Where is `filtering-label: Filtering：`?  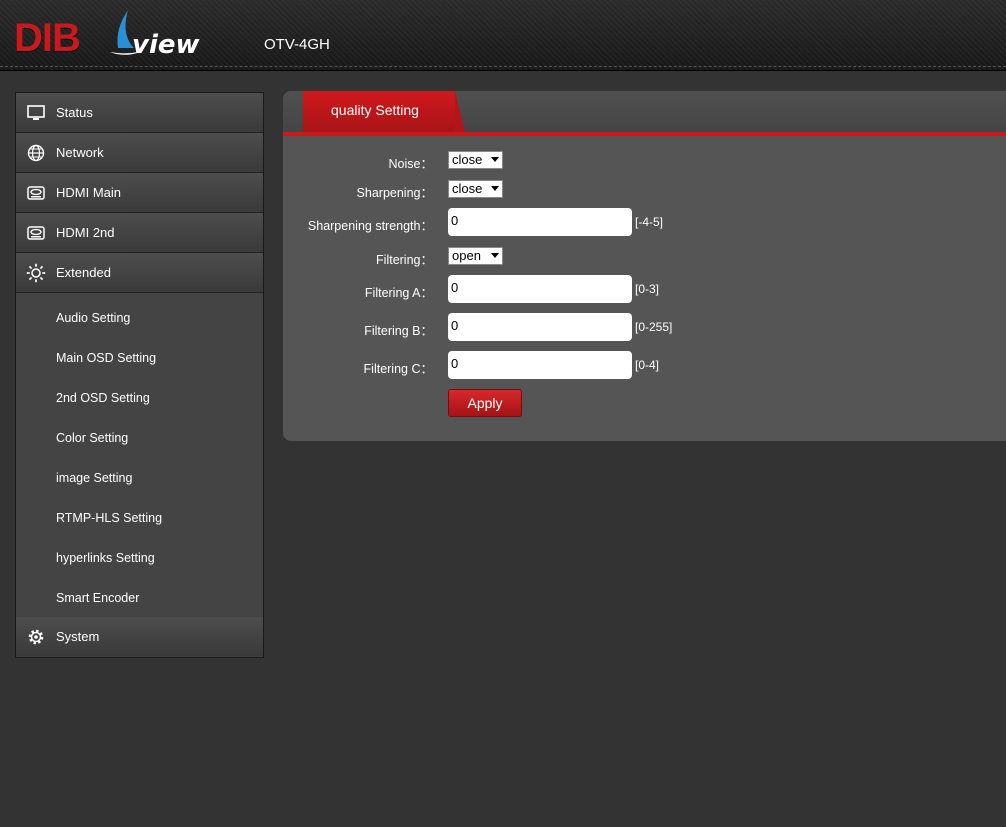 filtering-label: Filtering： is located at coordinates (404, 260).